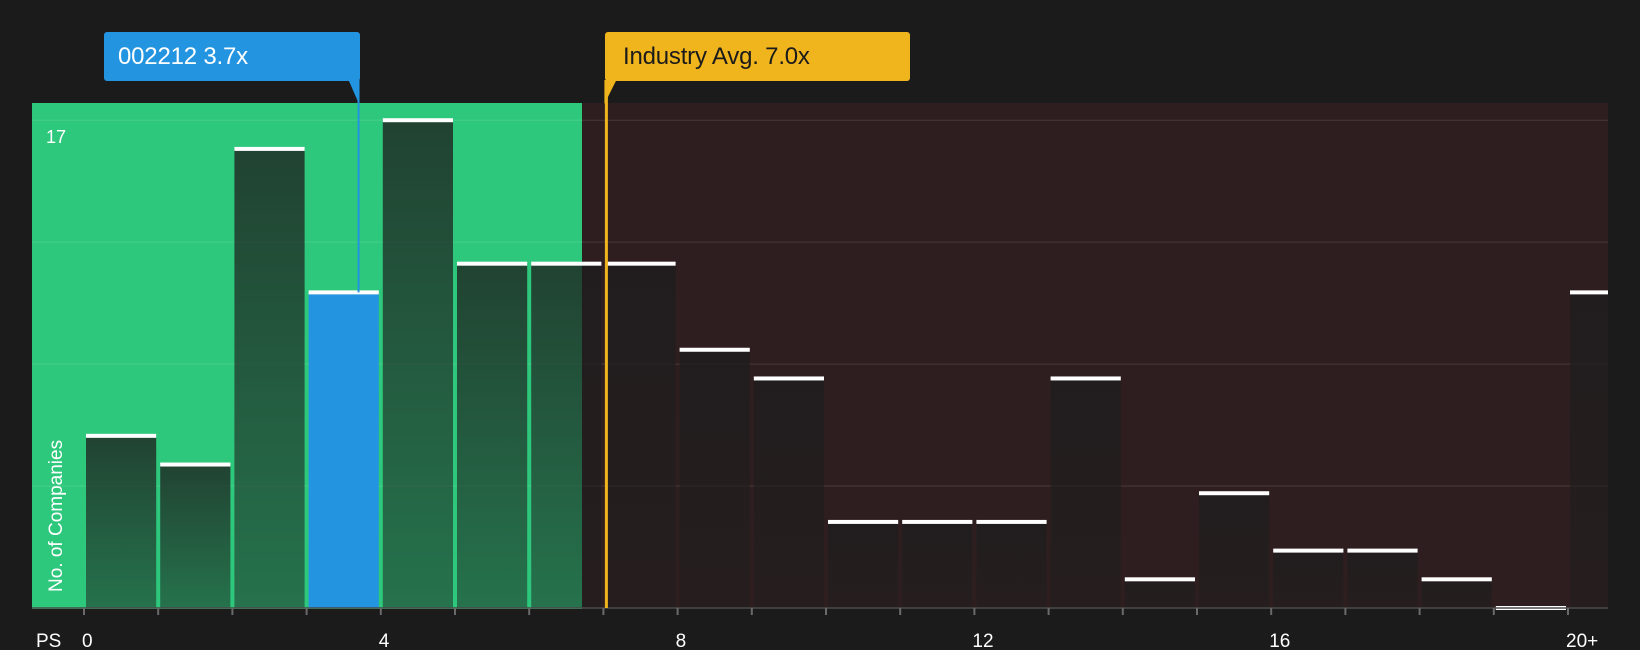 Image resolution: width=1640 pixels, height=650 pixels. I want to click on x-axis-title: PS, so click(48, 640).